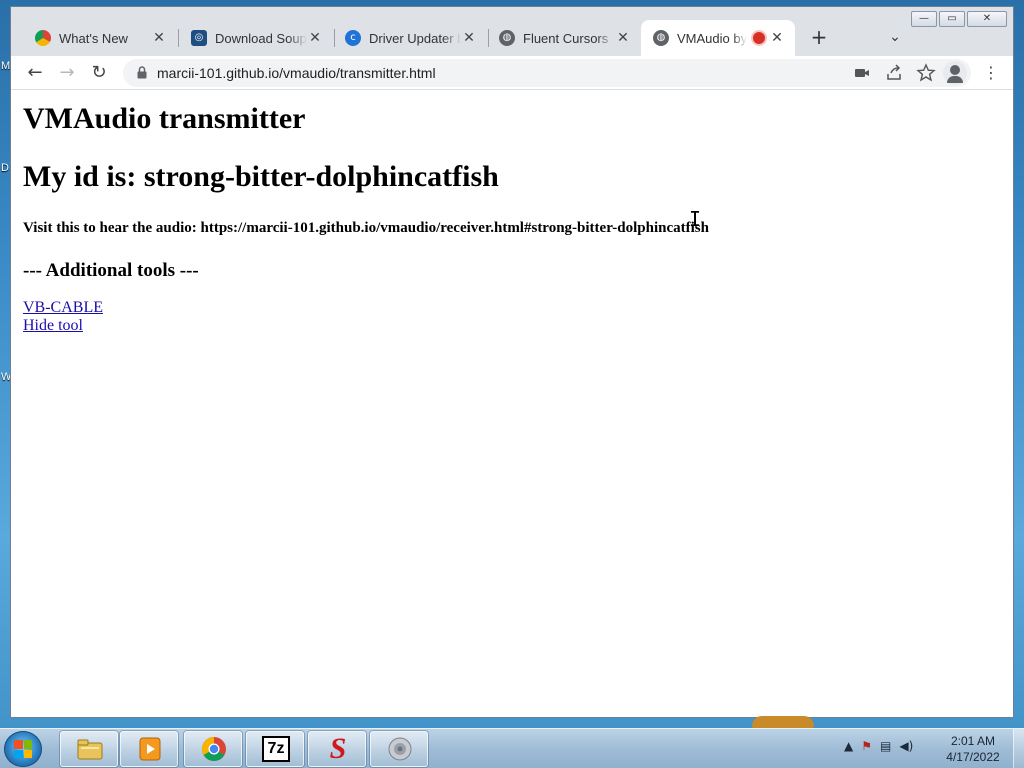  What do you see at coordinates (93, 38) in the screenshot?
I see `tab-title: What's New` at bounding box center [93, 38].